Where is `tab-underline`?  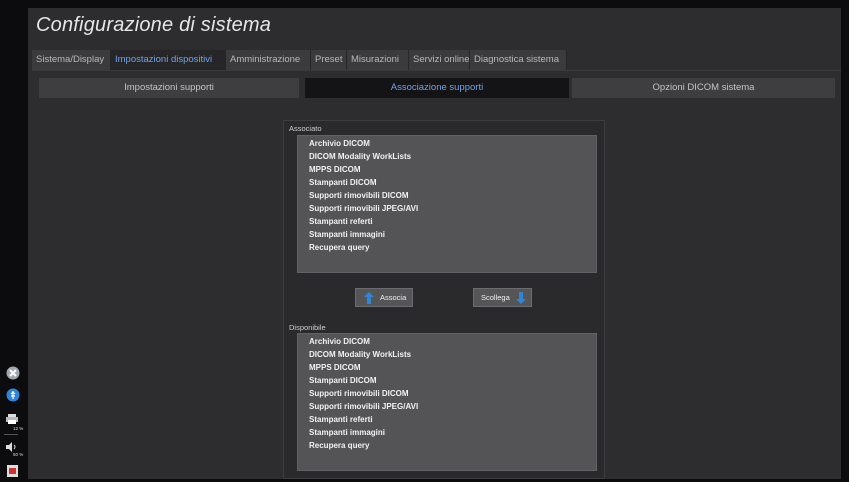 tab-underline is located at coordinates (436, 70).